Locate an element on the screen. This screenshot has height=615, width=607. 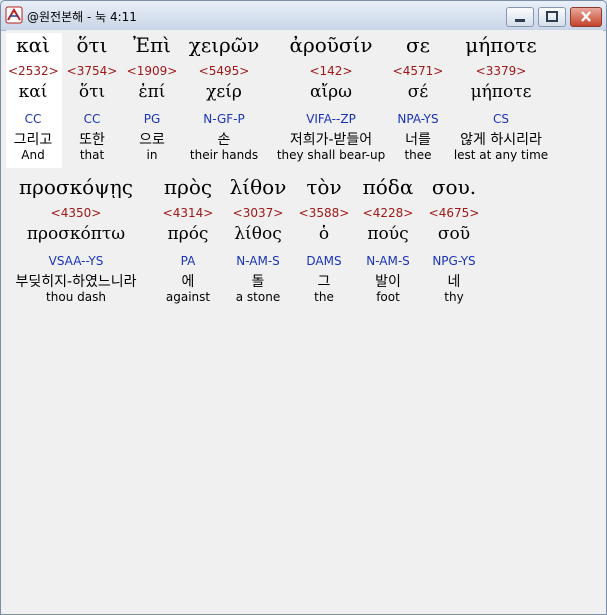
greek-text-row: καὶ ὅτι Ἐπὶ χειρῶν ἀροῦσίν σε μήποτε is located at coordinates (304, 45).